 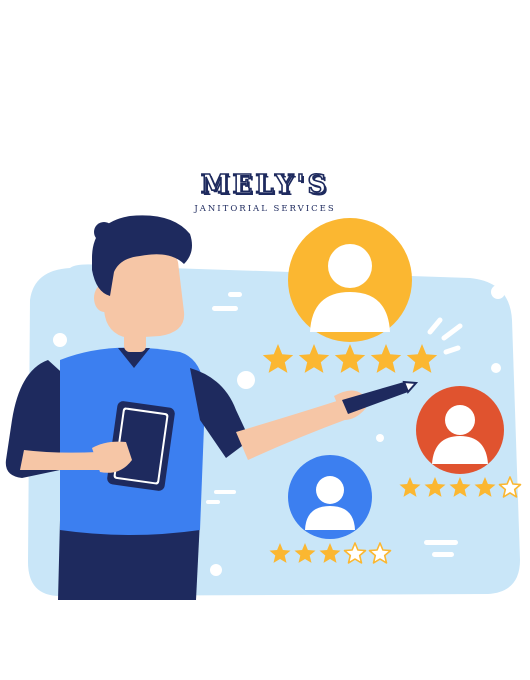 What do you see at coordinates (460, 430) in the screenshot?
I see `orange-avatar` at bounding box center [460, 430].